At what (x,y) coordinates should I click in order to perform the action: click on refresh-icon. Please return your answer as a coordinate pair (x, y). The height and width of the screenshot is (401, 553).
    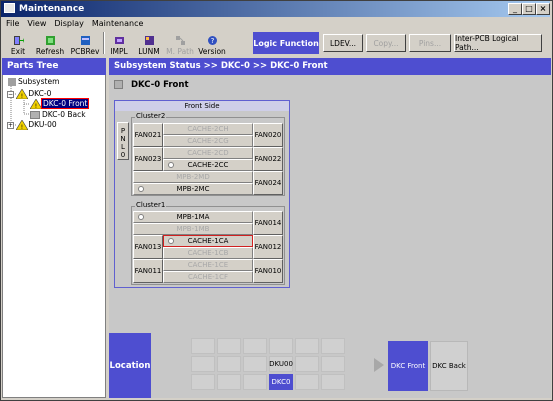
    Looking at the image, I should click on (50, 40).